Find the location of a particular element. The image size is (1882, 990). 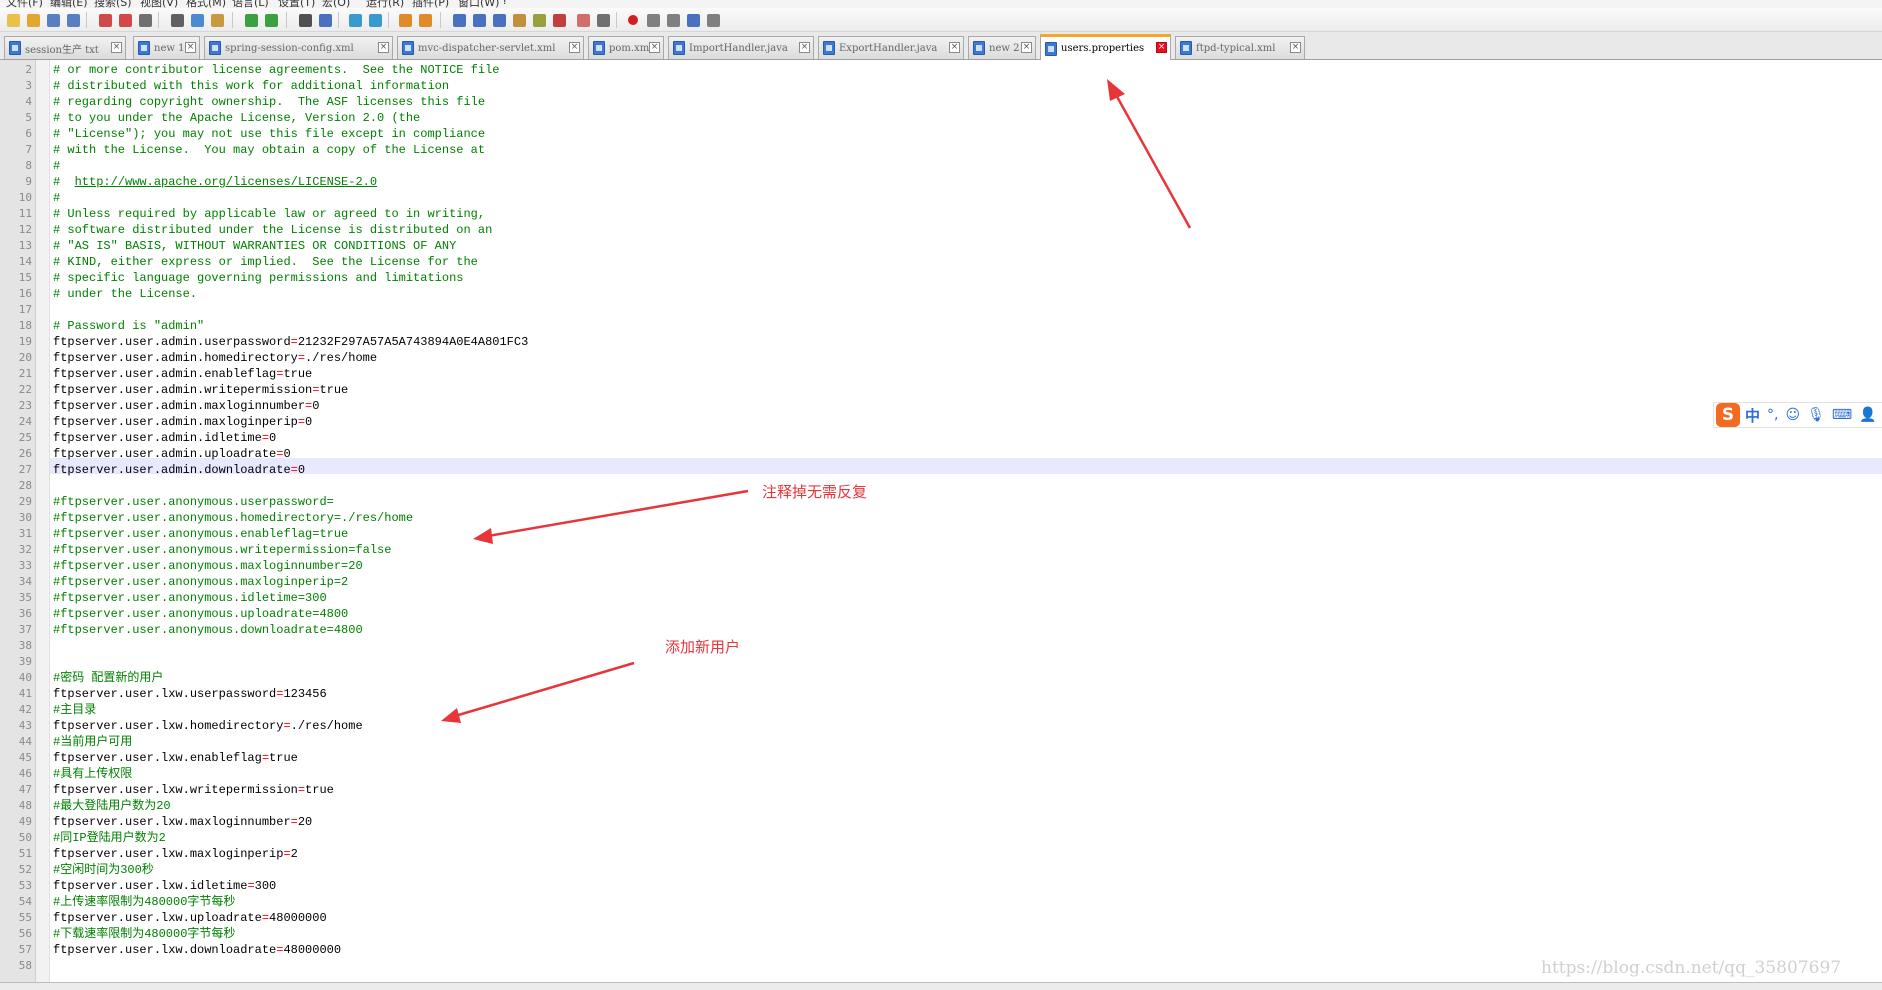

menu-item: 编辑(E) is located at coordinates (69, 4).